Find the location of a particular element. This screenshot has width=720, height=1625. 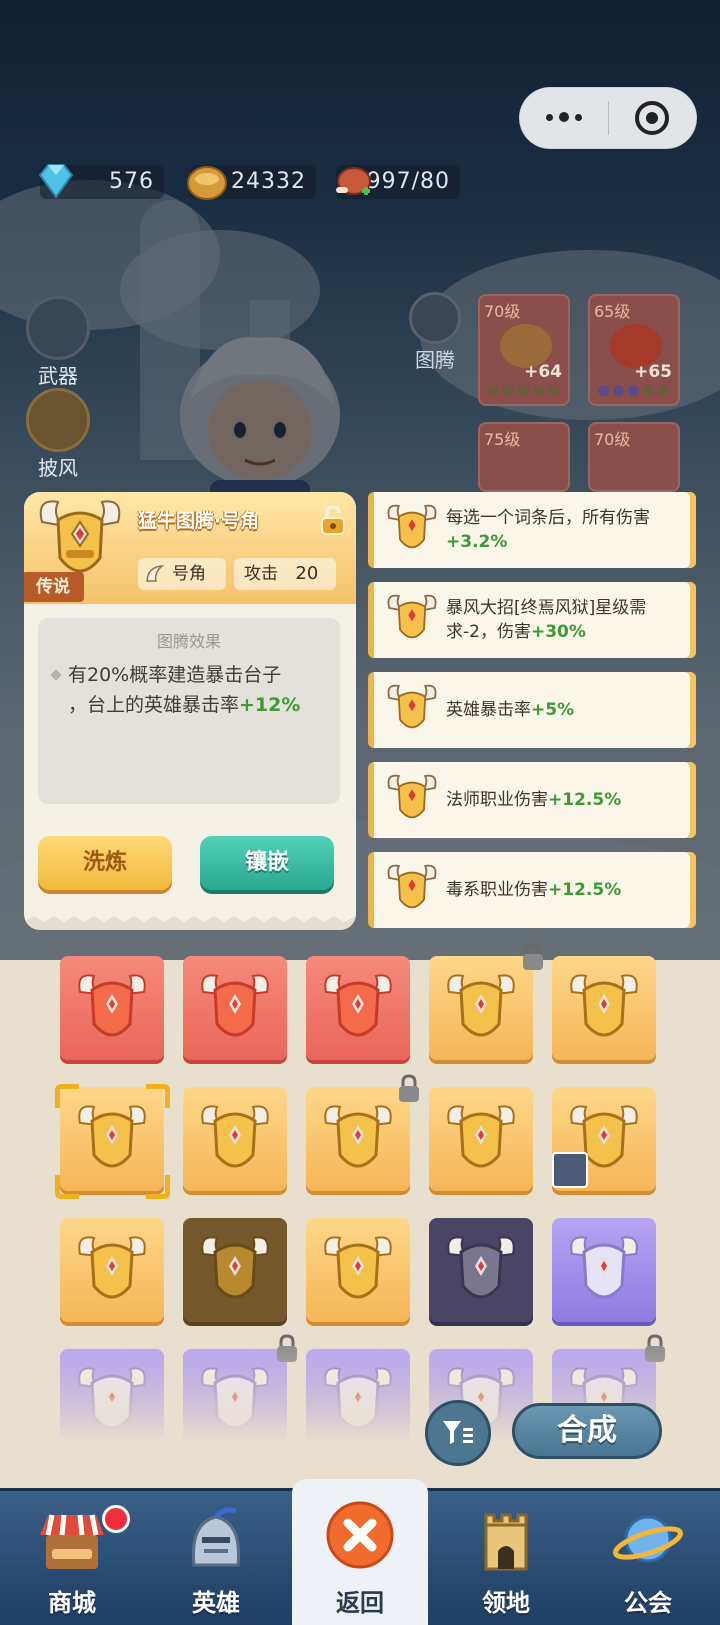

weapon-icon is located at coordinates (58, 328).